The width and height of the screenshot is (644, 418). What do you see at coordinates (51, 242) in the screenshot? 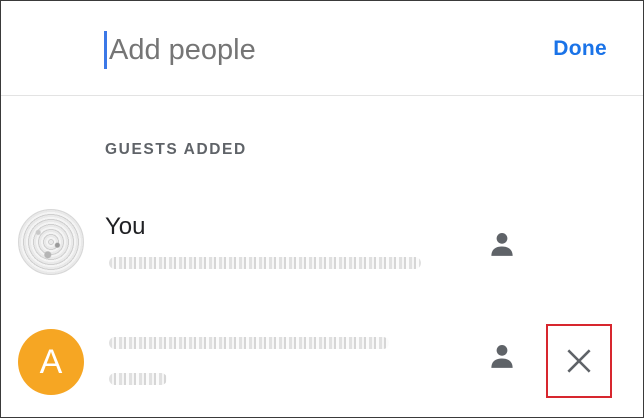
I see `avatar` at bounding box center [51, 242].